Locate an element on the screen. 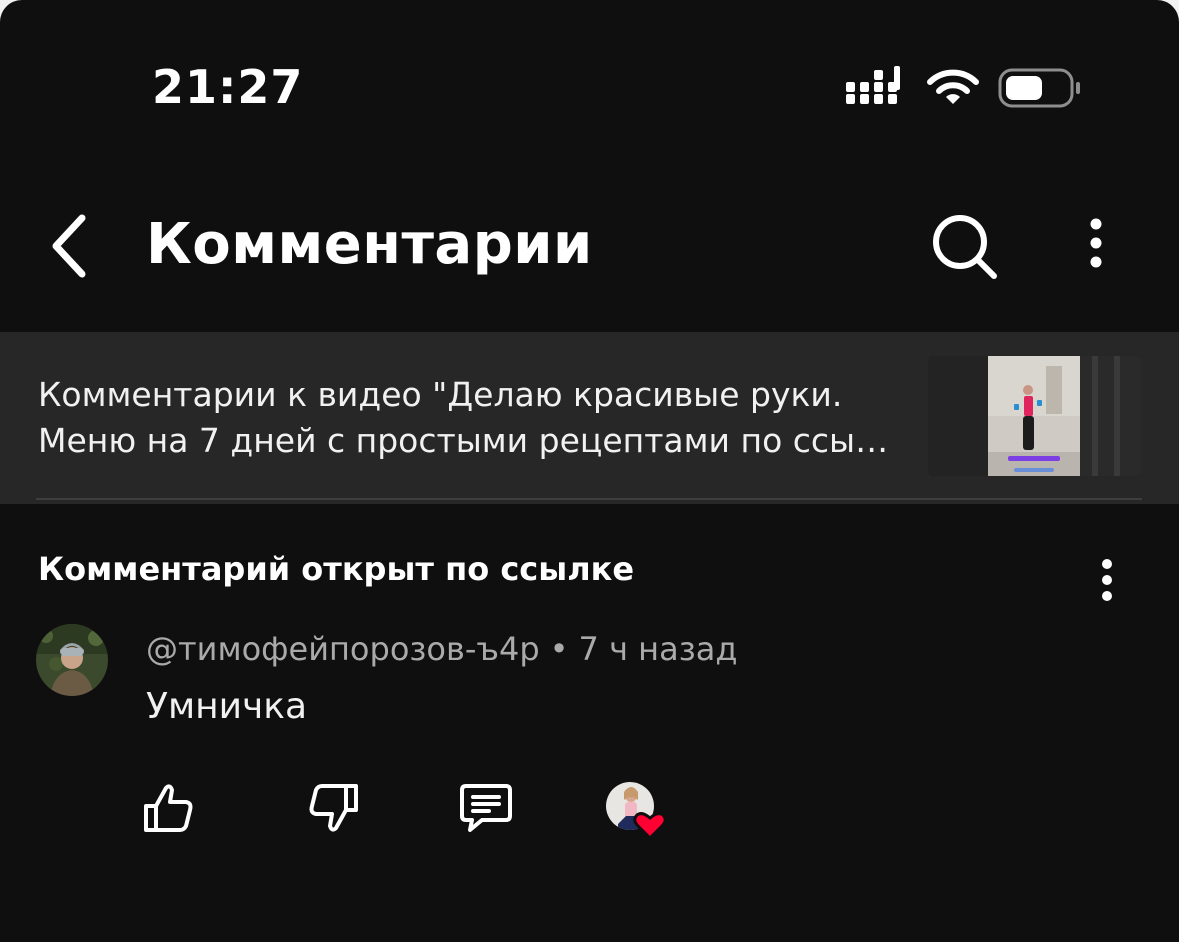  comment-author: @тимофейпорозов-ъ4р is located at coordinates (343, 649).